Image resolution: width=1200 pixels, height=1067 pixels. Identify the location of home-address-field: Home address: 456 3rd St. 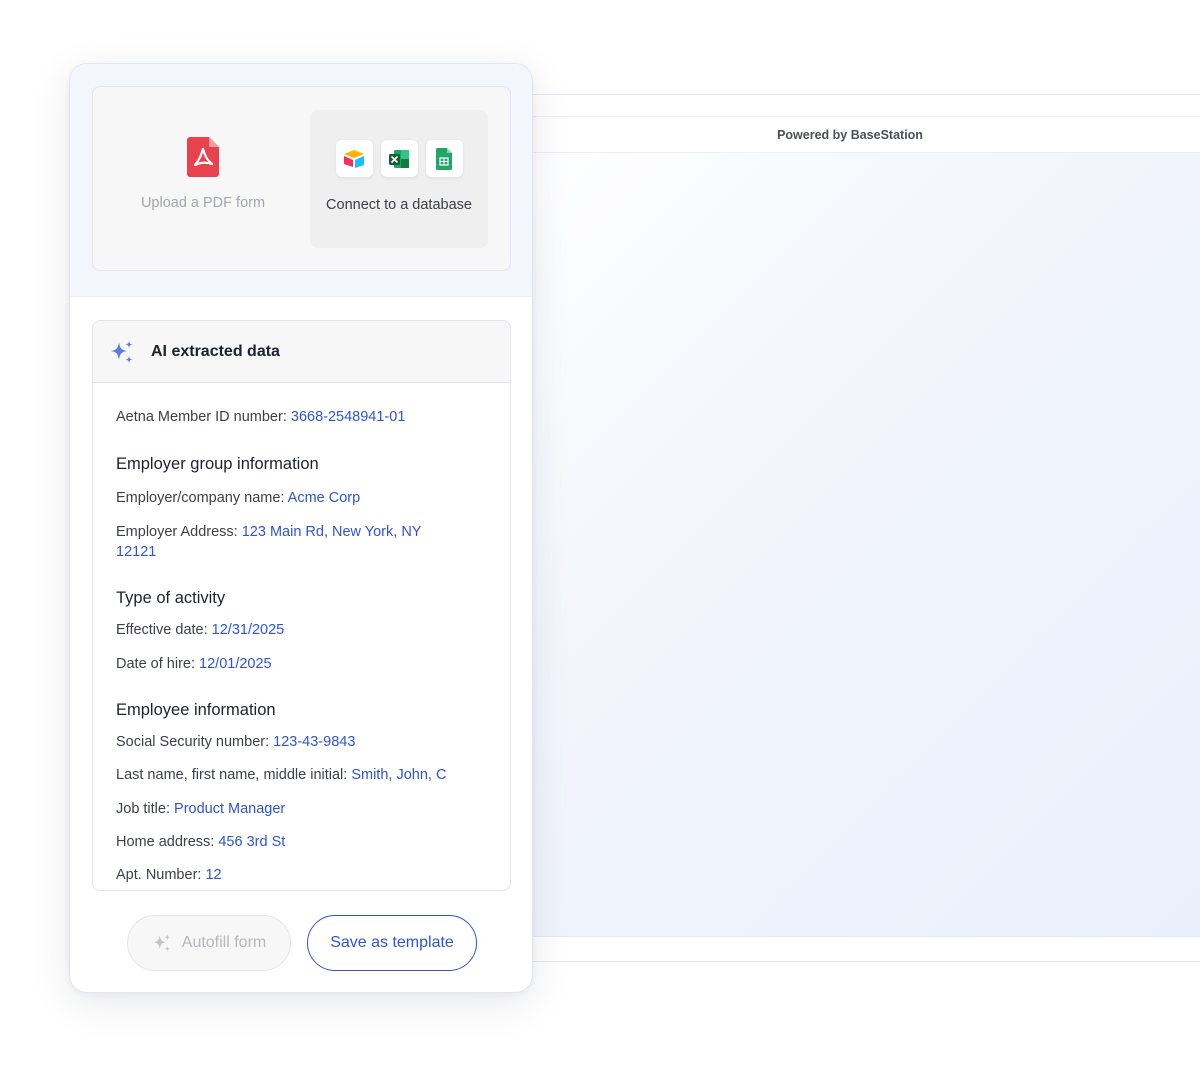
(281, 842).